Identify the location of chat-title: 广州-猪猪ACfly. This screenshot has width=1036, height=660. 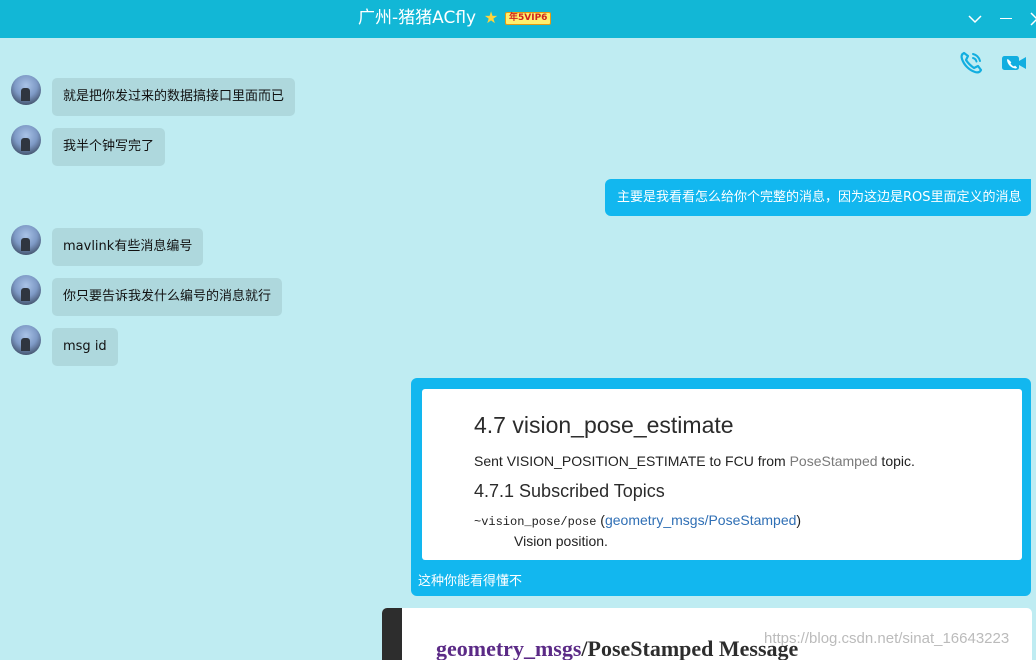
(417, 18).